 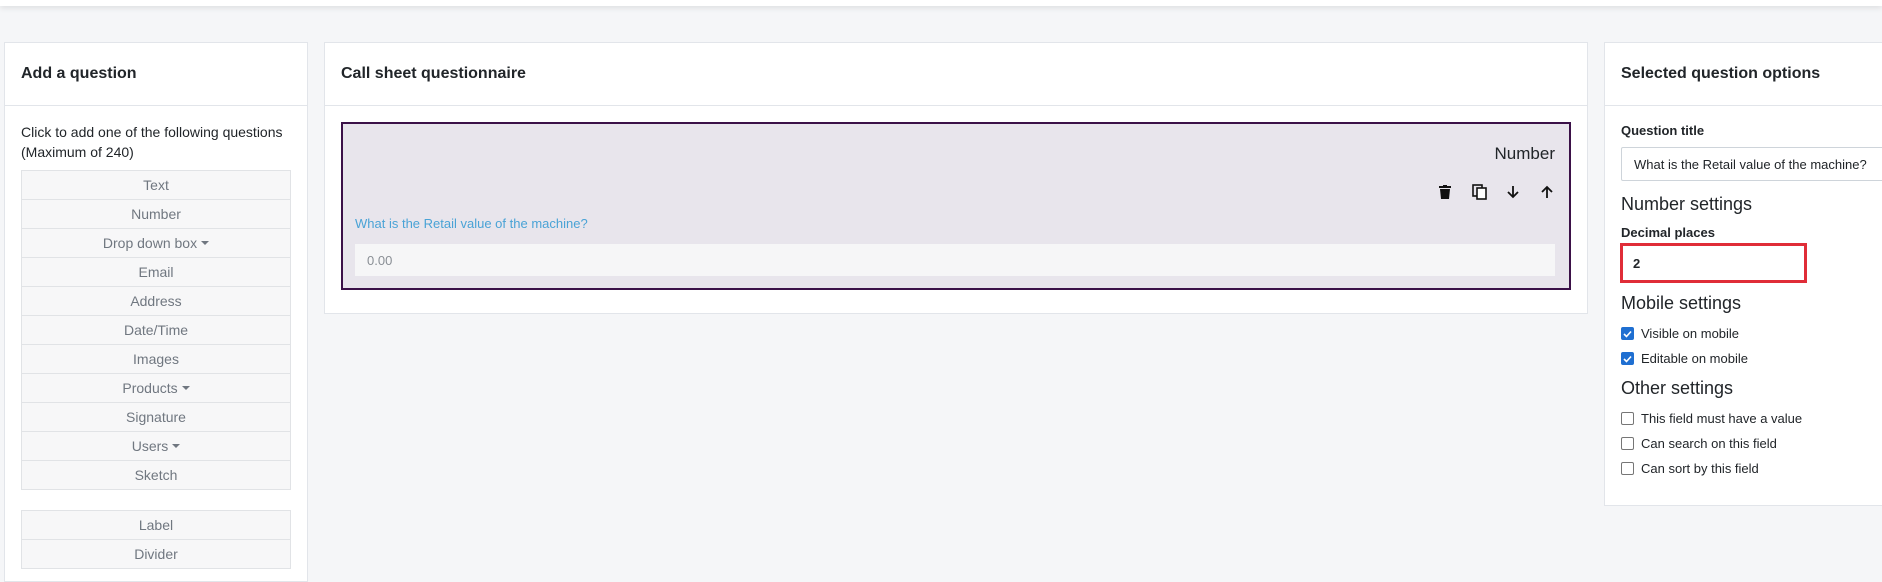 What do you see at coordinates (1547, 192) in the screenshot?
I see `arrow-up-icon` at bounding box center [1547, 192].